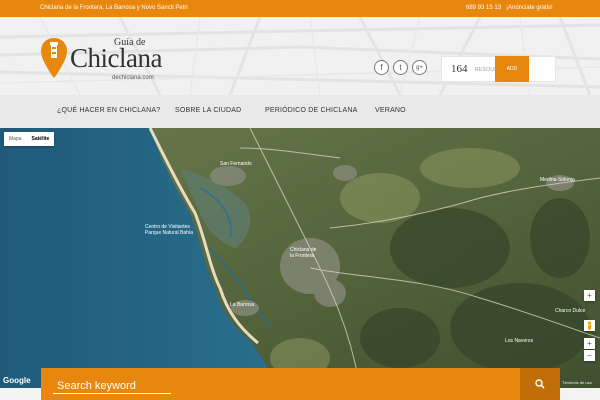 Image resolution: width=600 pixels, height=400 pixels. Describe the element at coordinates (419, 67) in the screenshot. I see `google-plus-icon: g+` at that location.